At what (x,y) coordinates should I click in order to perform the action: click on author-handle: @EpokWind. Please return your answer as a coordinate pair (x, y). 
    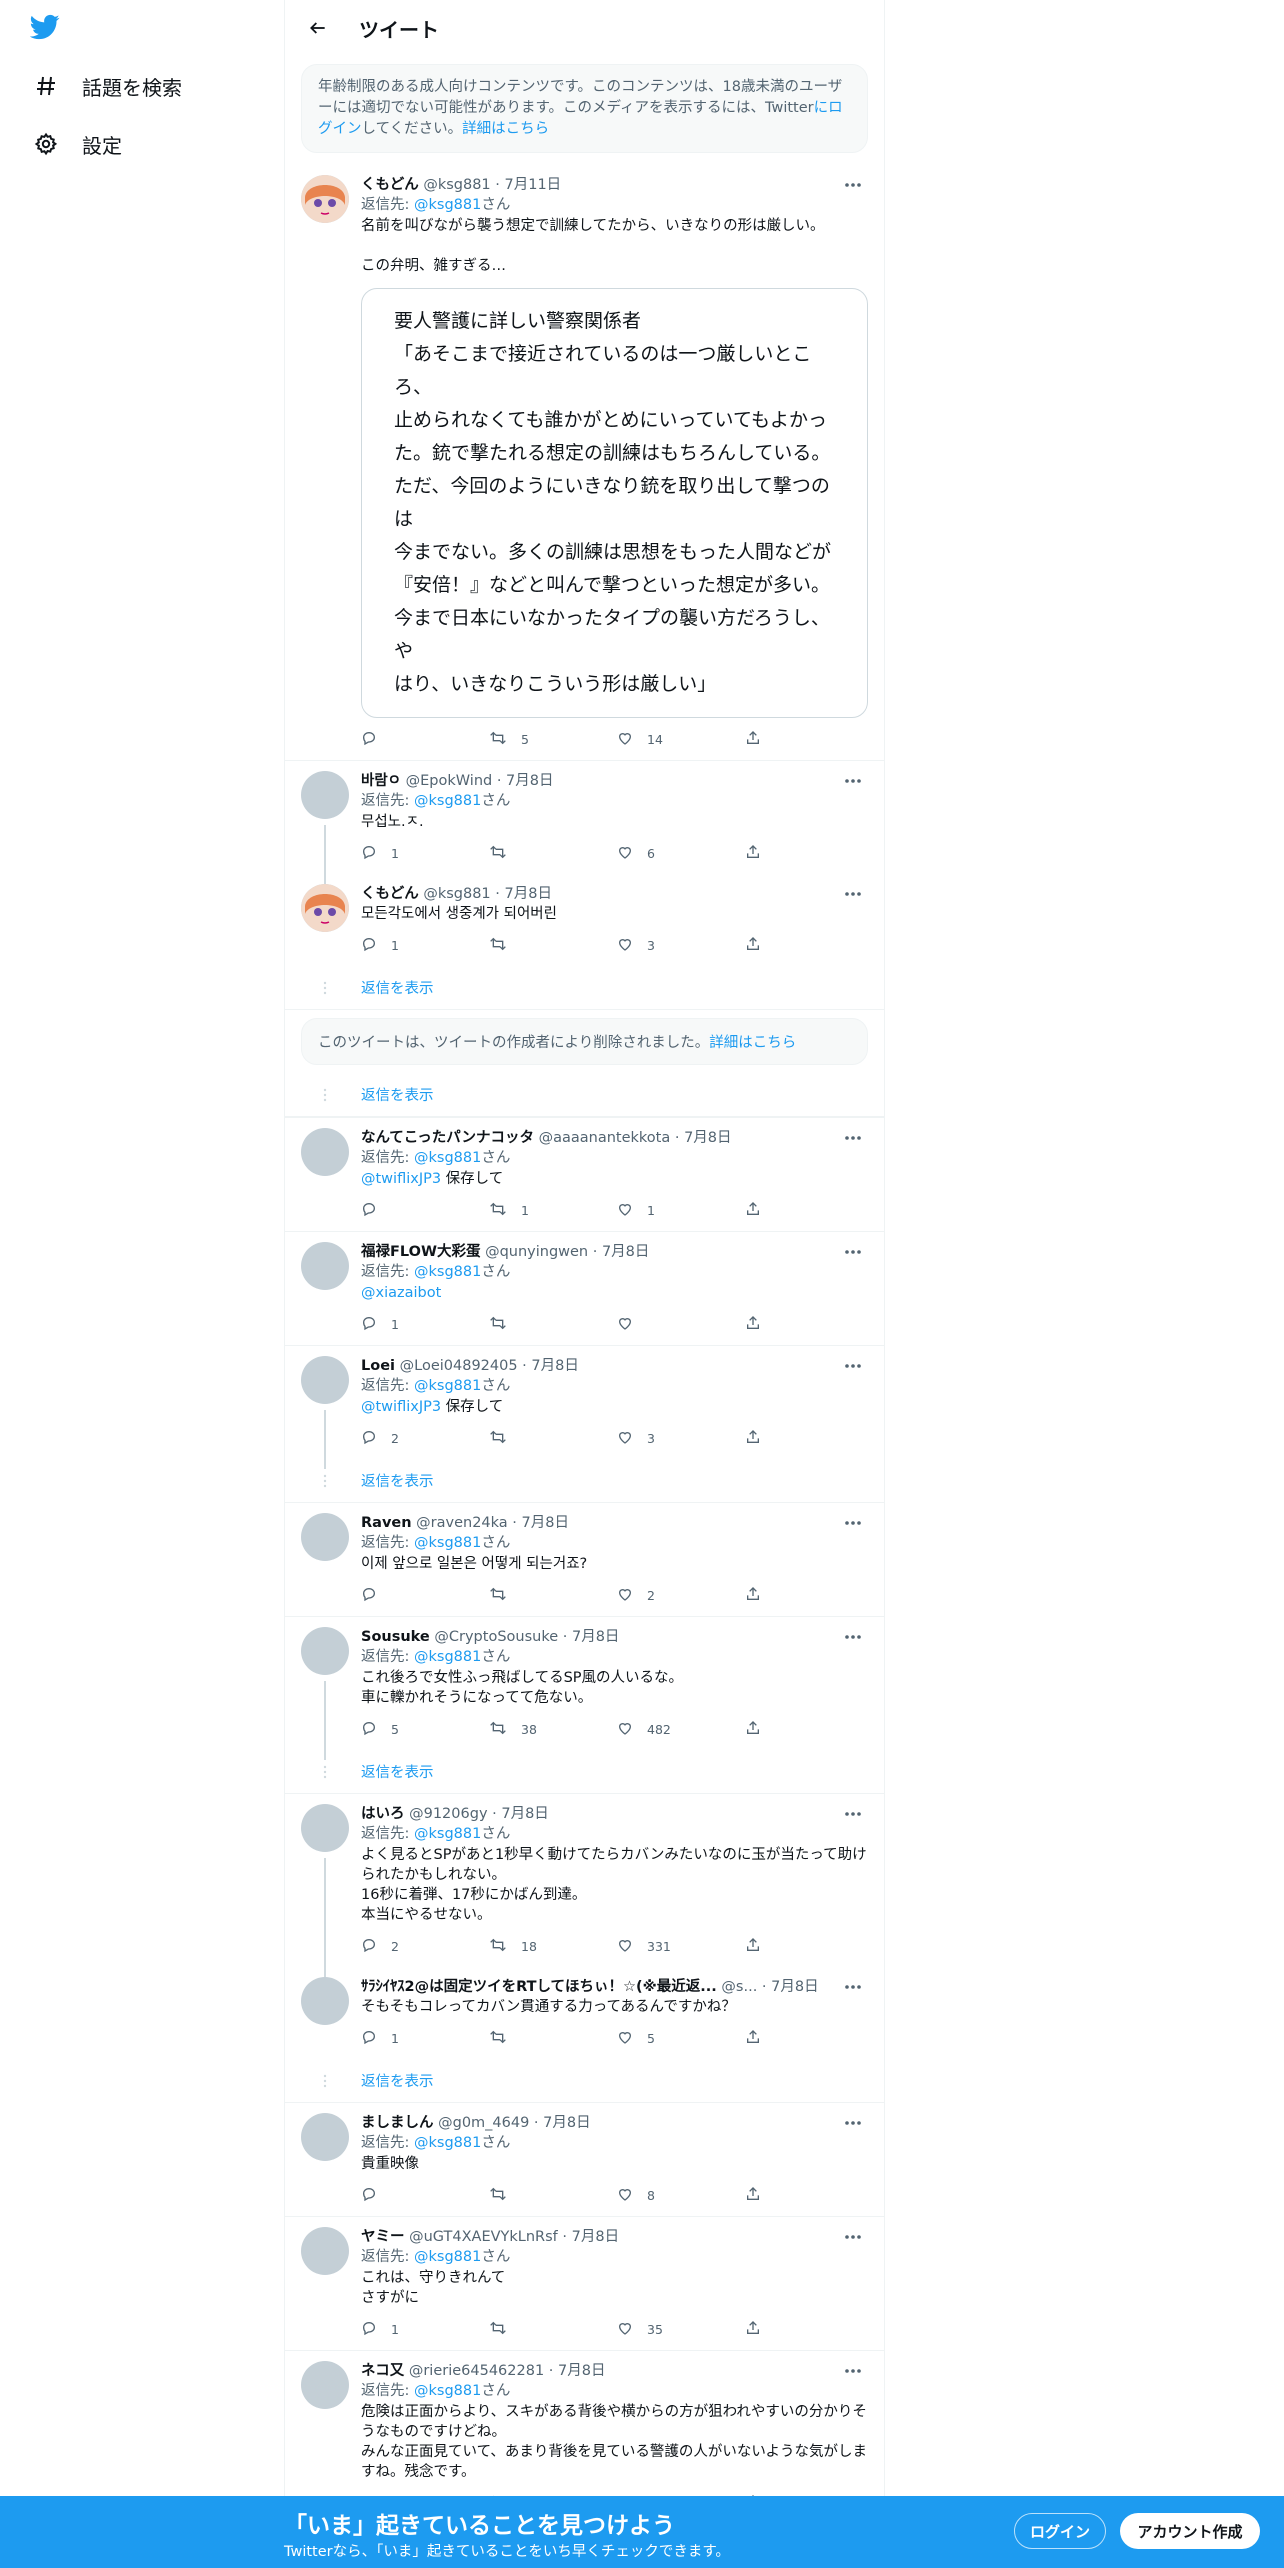
    Looking at the image, I should click on (449, 781).